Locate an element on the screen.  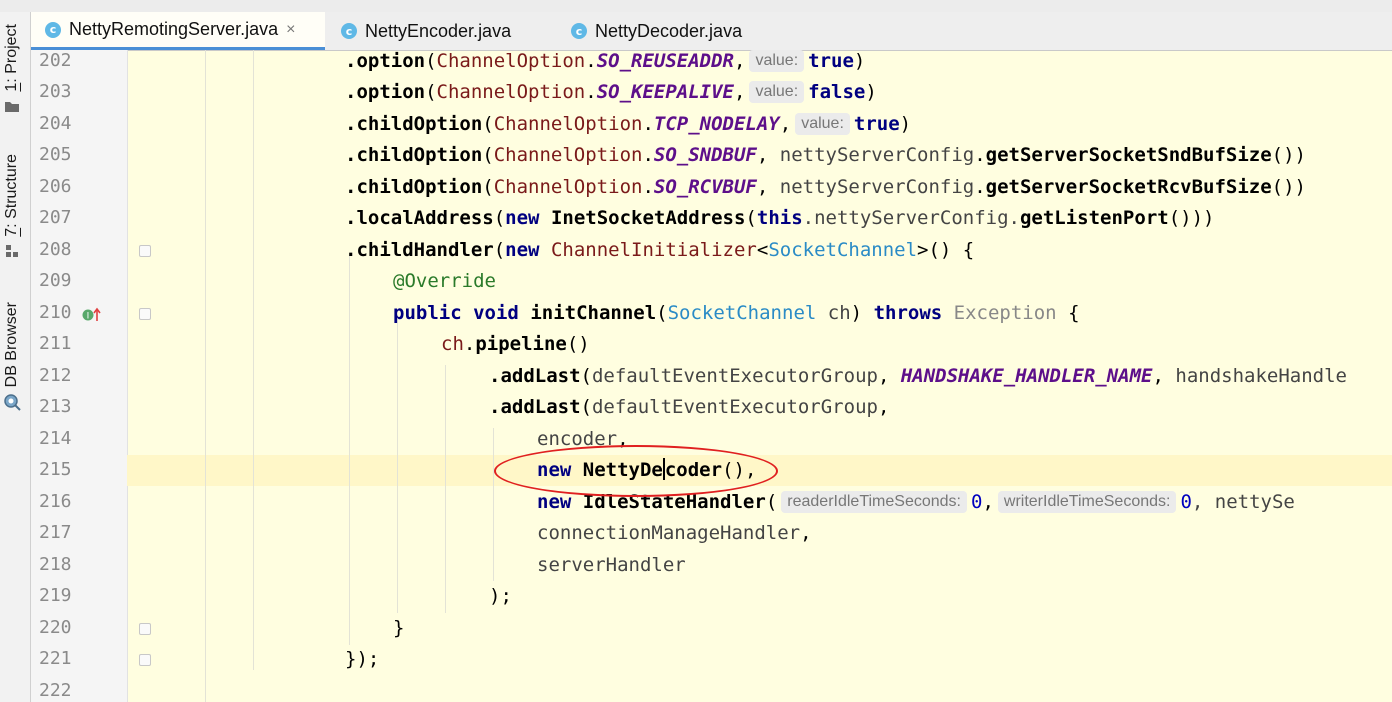
project-tab-label: Project is located at coordinates (11, 49).